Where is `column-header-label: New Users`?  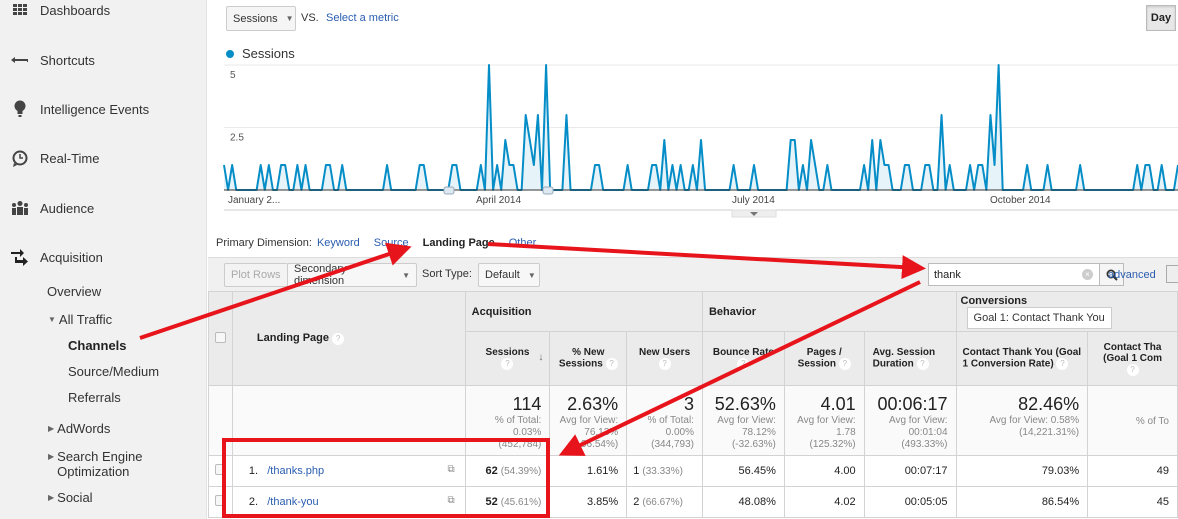
column-header-label: New Users is located at coordinates (665, 352).